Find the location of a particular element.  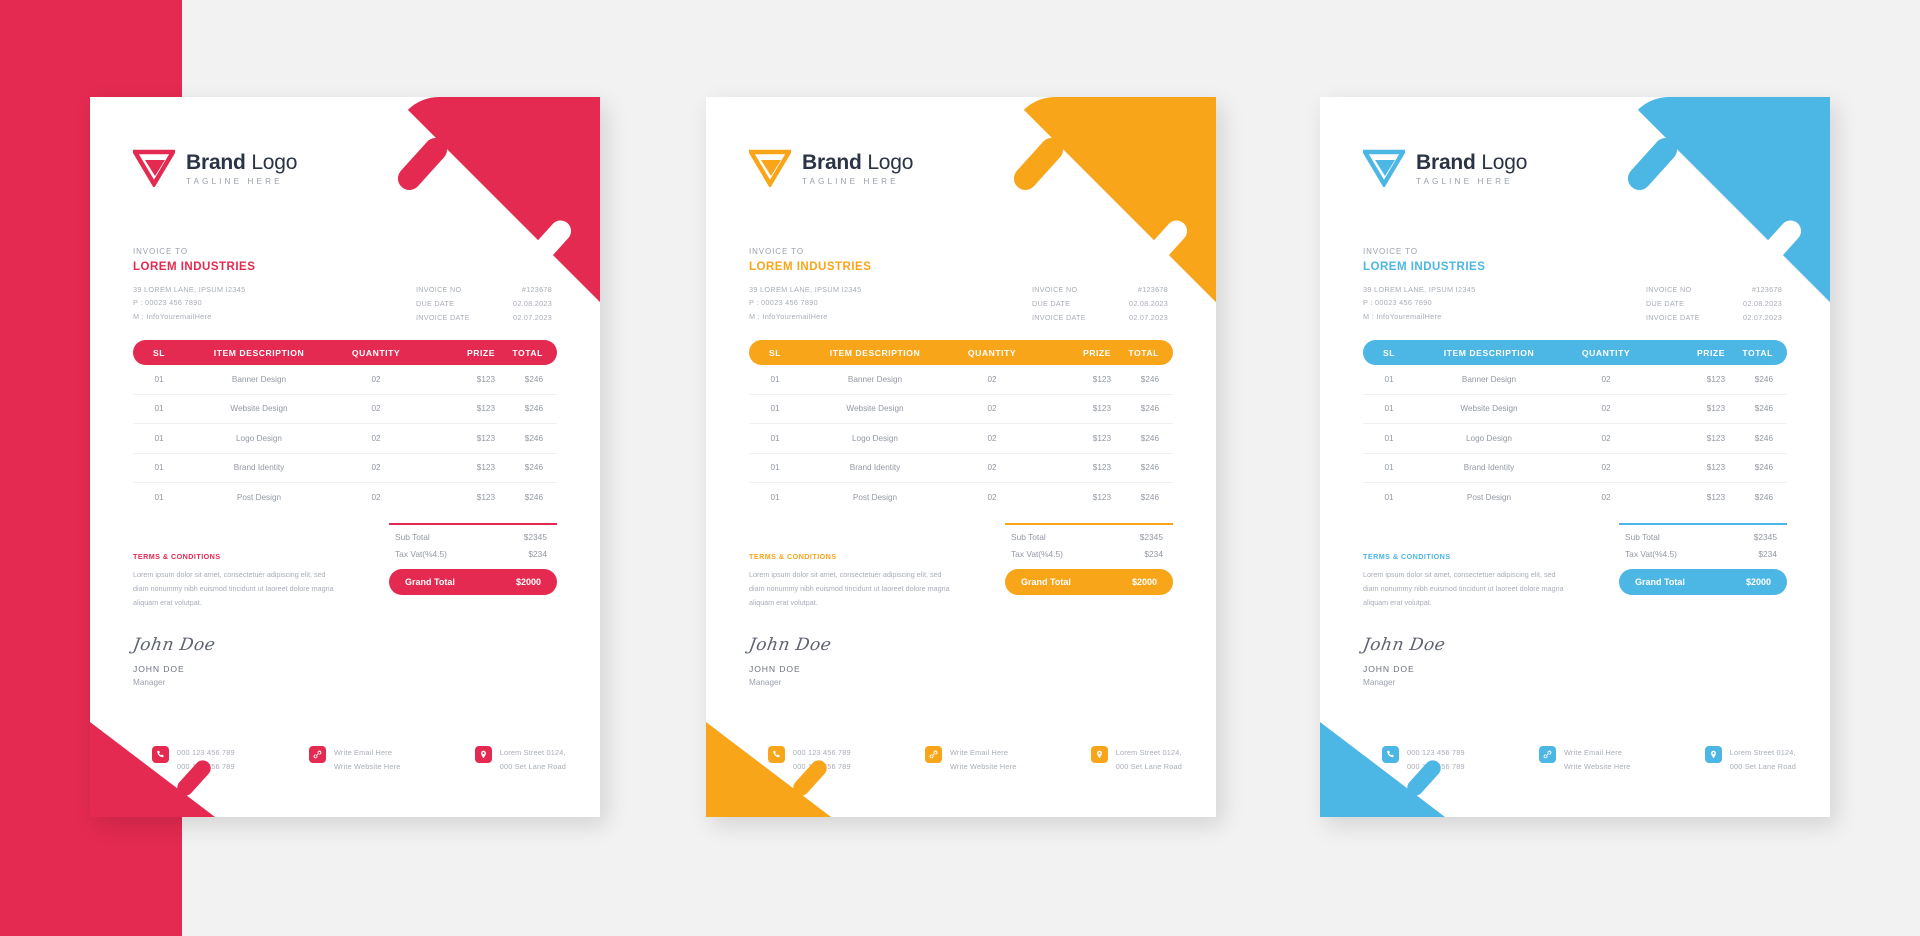

signature-role: Manager is located at coordinates (765, 682).